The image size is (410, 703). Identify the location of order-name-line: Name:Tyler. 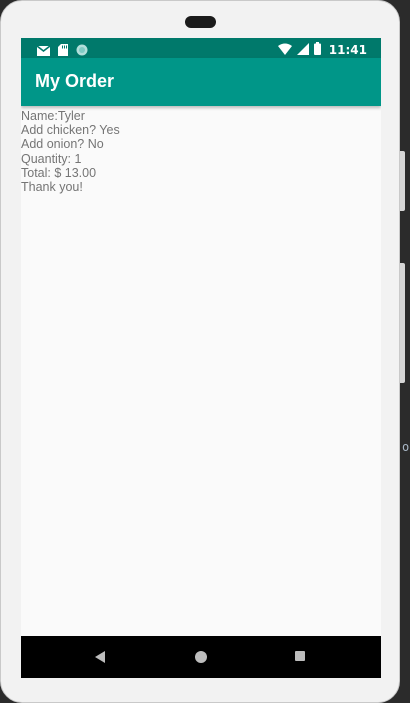
(53, 116).